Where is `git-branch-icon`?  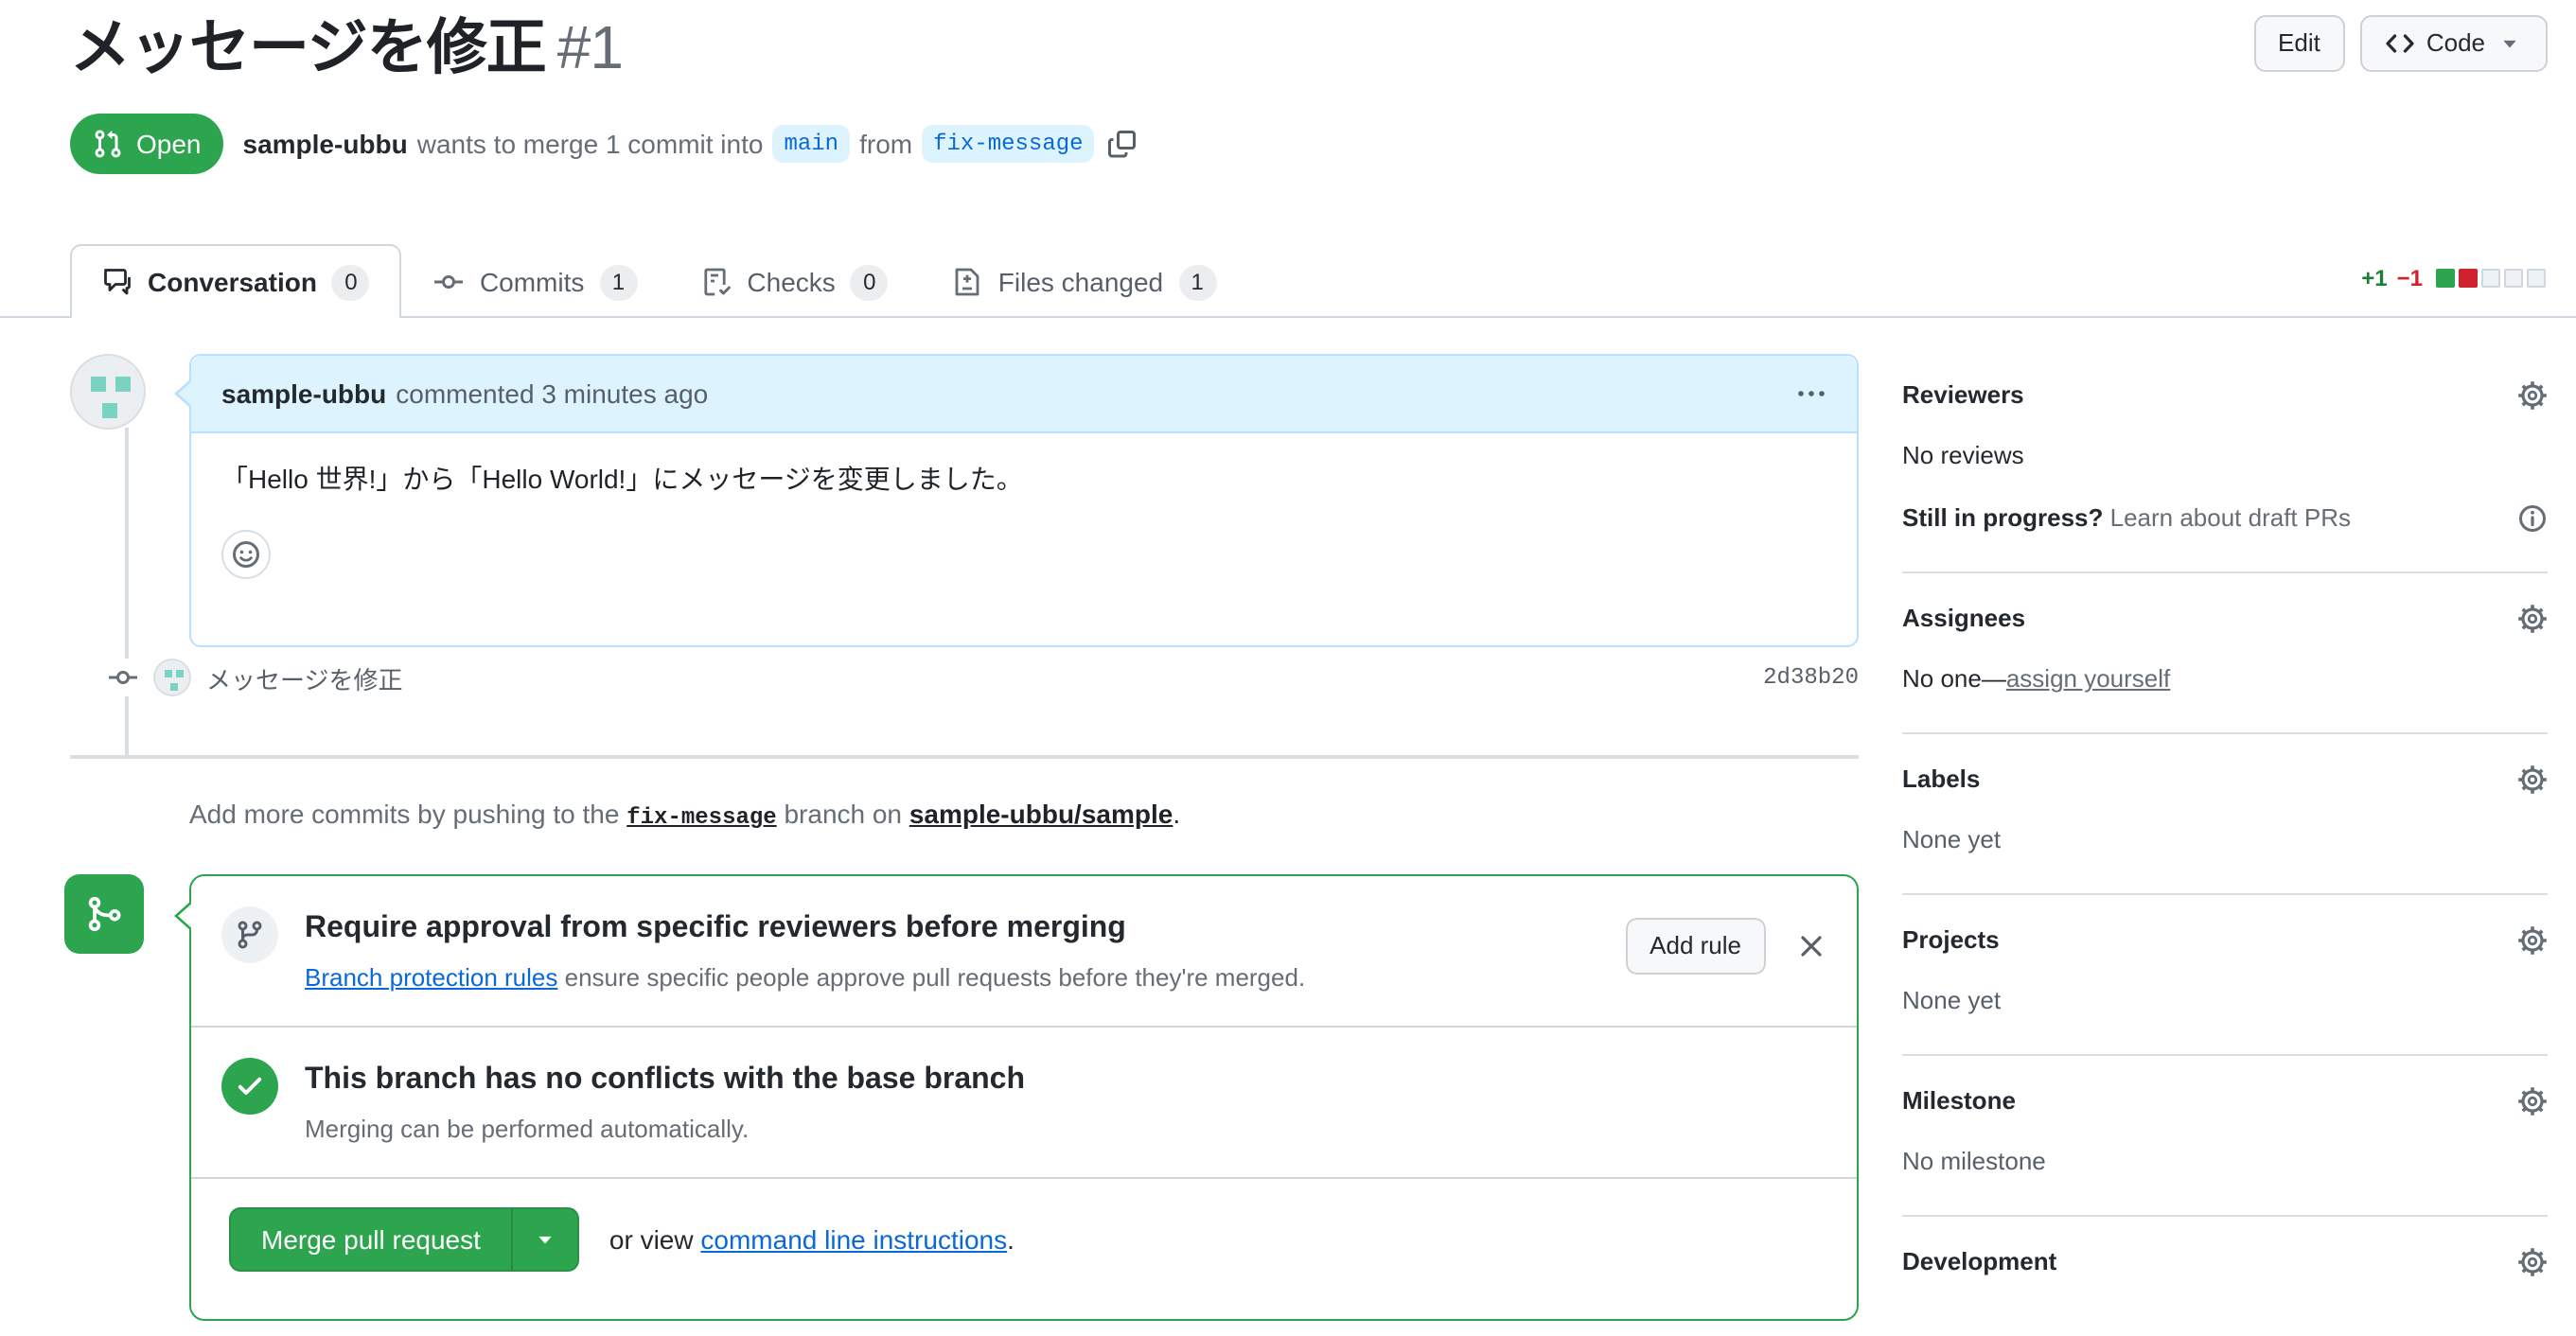 git-branch-icon is located at coordinates (250, 935).